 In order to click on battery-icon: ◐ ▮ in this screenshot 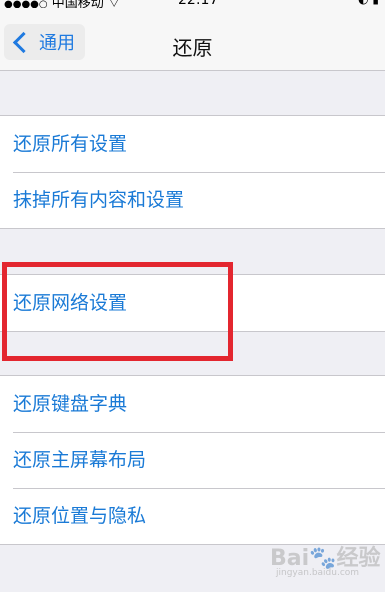, I will do `click(368, 3)`.